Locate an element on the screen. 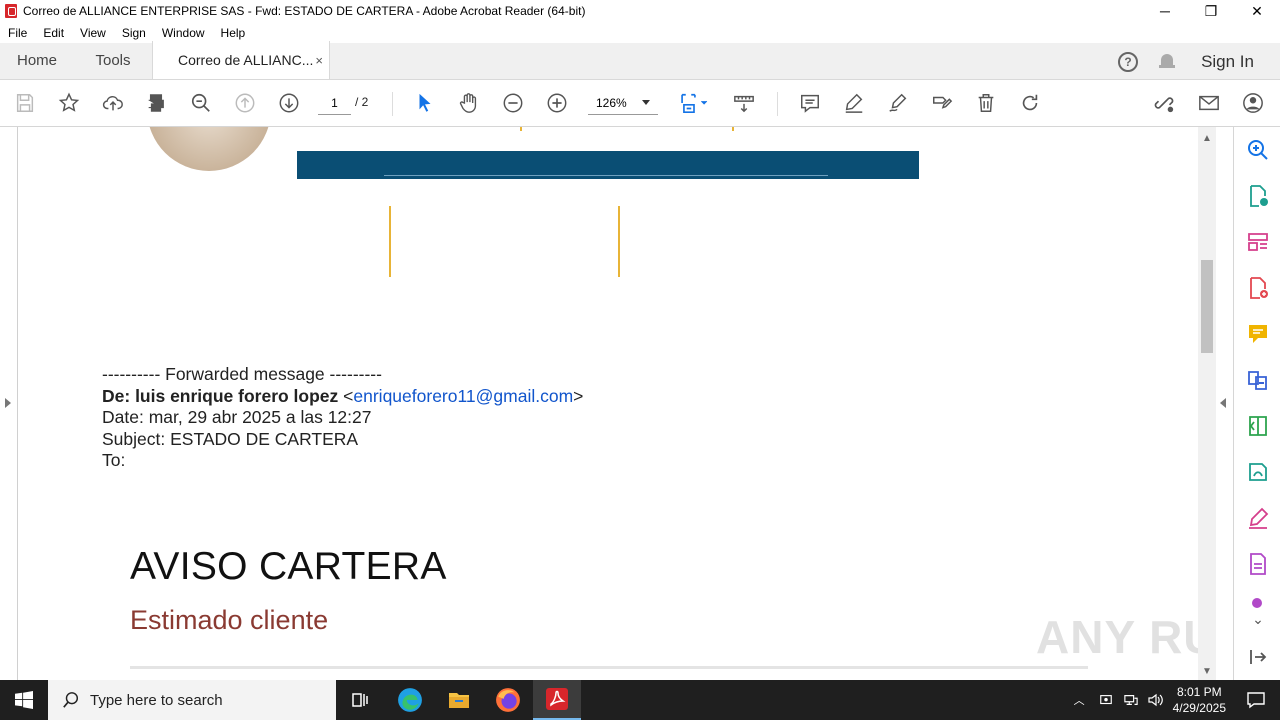 This screenshot has width=1280, height=720. comment-icon is located at coordinates (810, 103).